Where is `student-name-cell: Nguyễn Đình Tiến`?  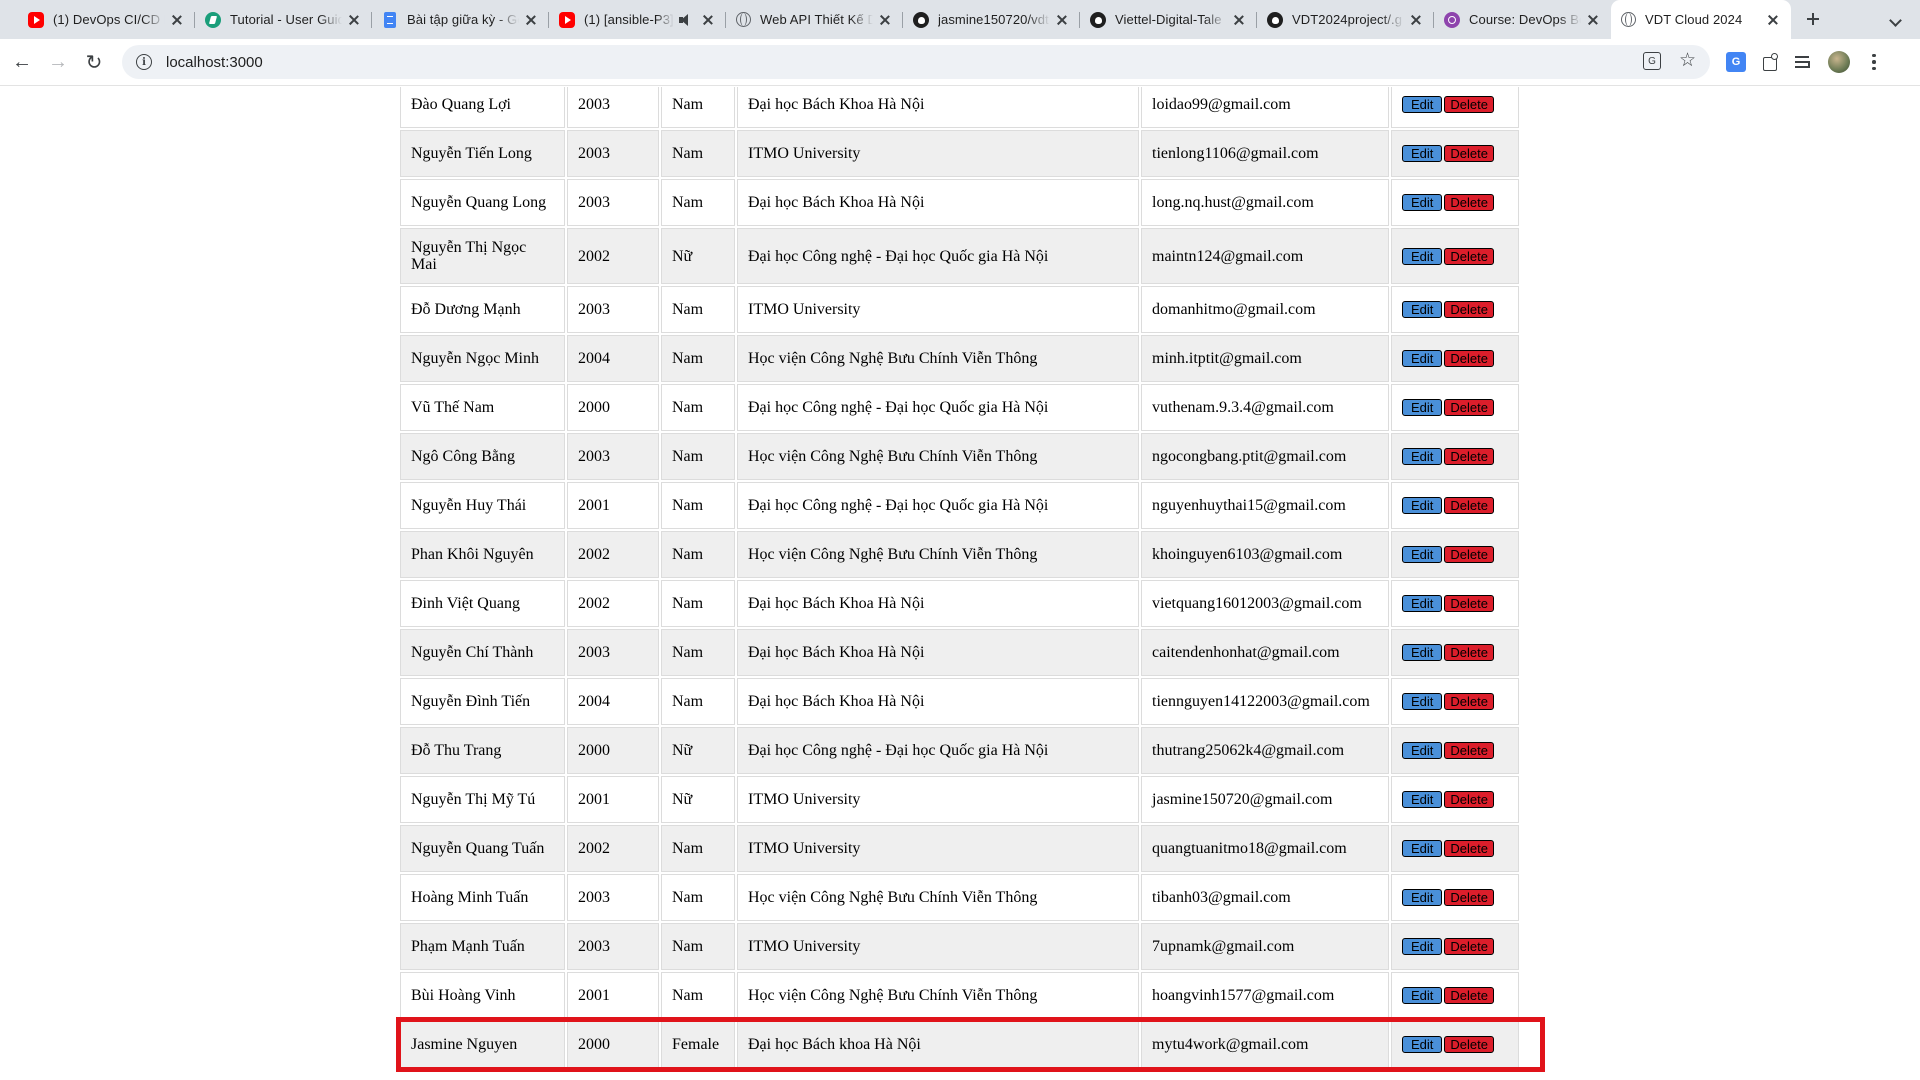 student-name-cell: Nguyễn Đình Tiến is located at coordinates (482, 701).